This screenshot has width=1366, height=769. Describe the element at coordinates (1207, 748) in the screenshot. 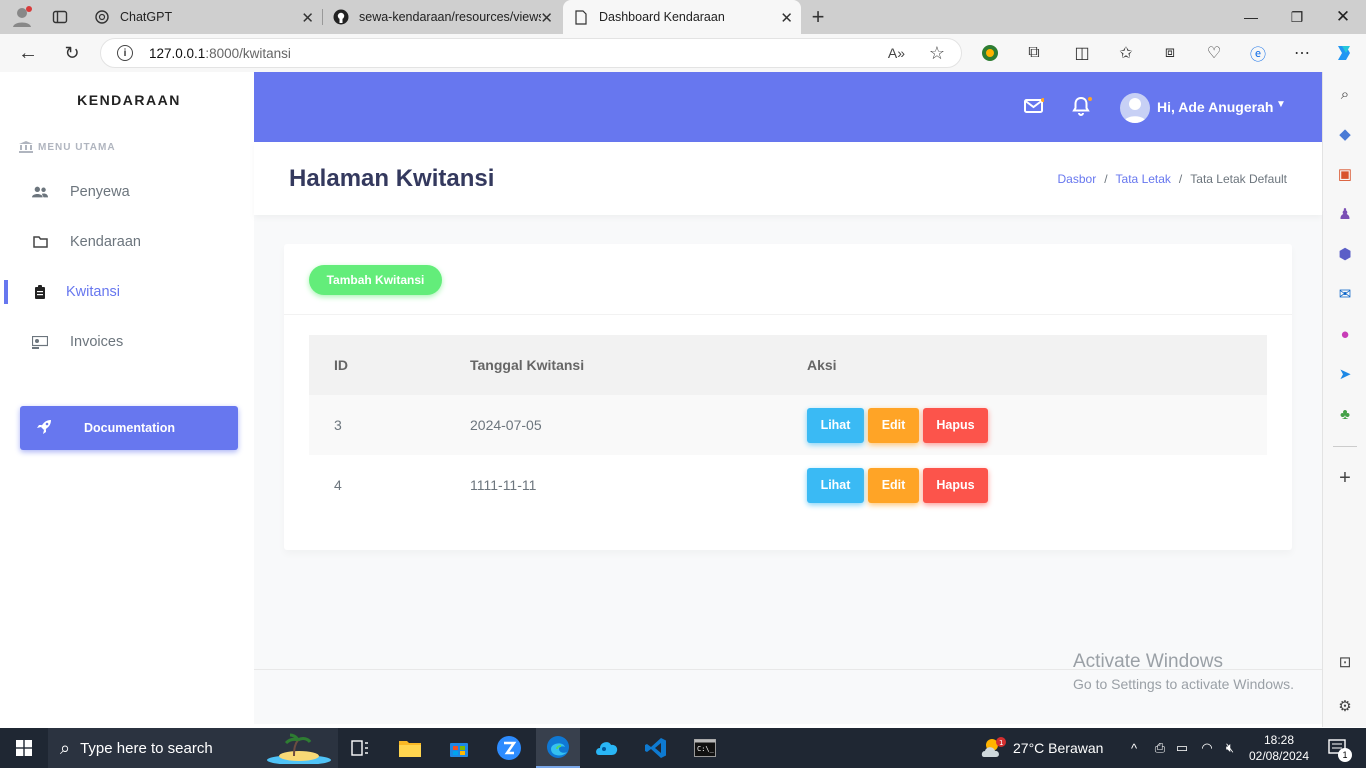

I see `wifi-icon: ◠` at that location.